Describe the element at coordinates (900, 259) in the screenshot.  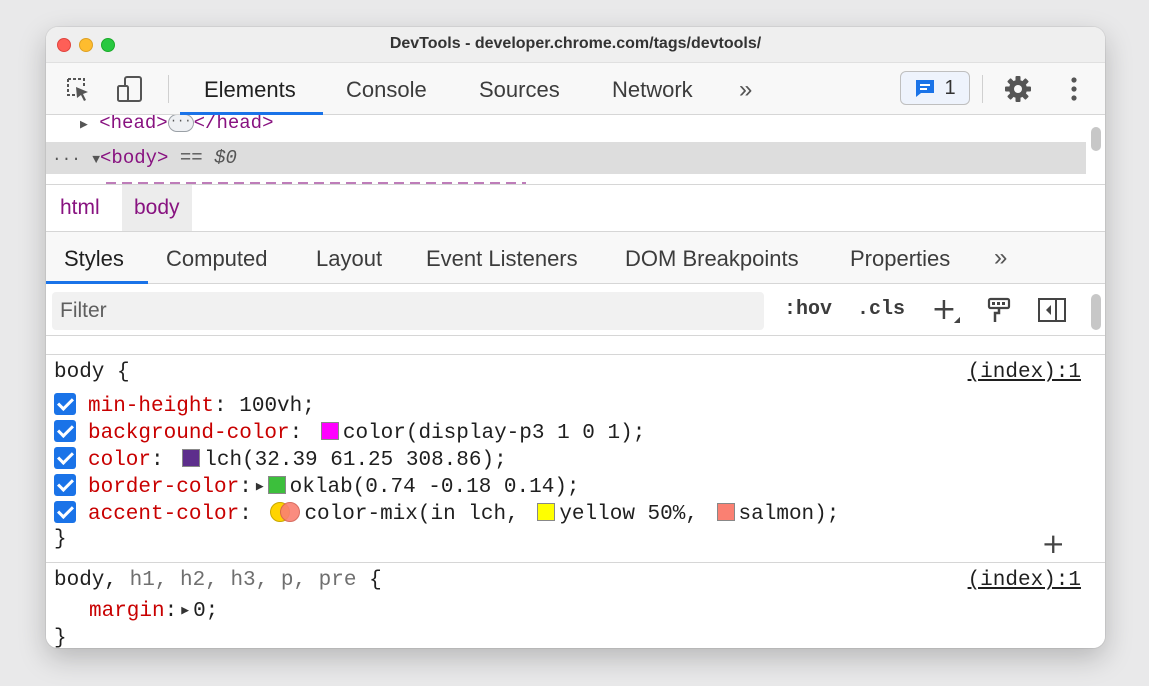
I see `tab-properties: Properties` at that location.